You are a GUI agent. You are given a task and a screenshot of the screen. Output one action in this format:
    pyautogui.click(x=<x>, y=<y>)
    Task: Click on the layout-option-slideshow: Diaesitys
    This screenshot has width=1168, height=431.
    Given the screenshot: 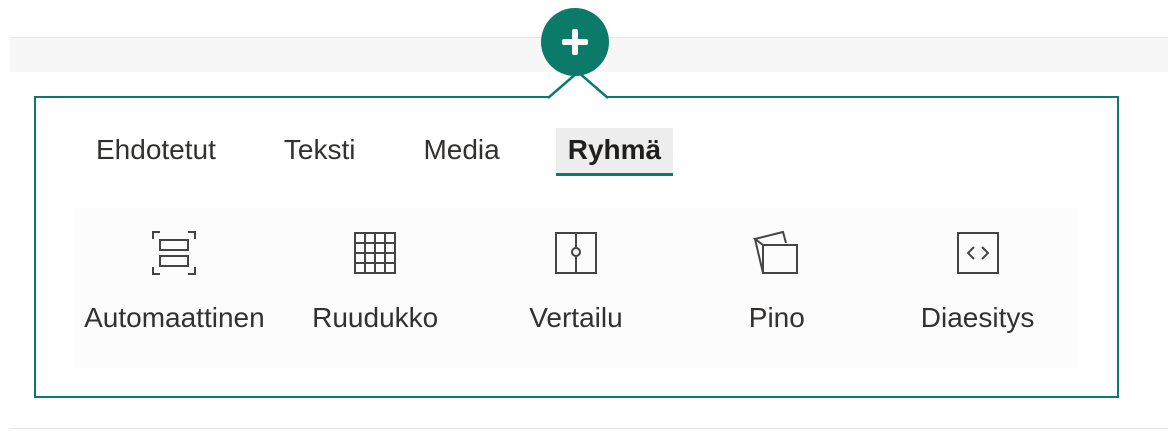 What is the action you would take?
    pyautogui.click(x=977, y=288)
    